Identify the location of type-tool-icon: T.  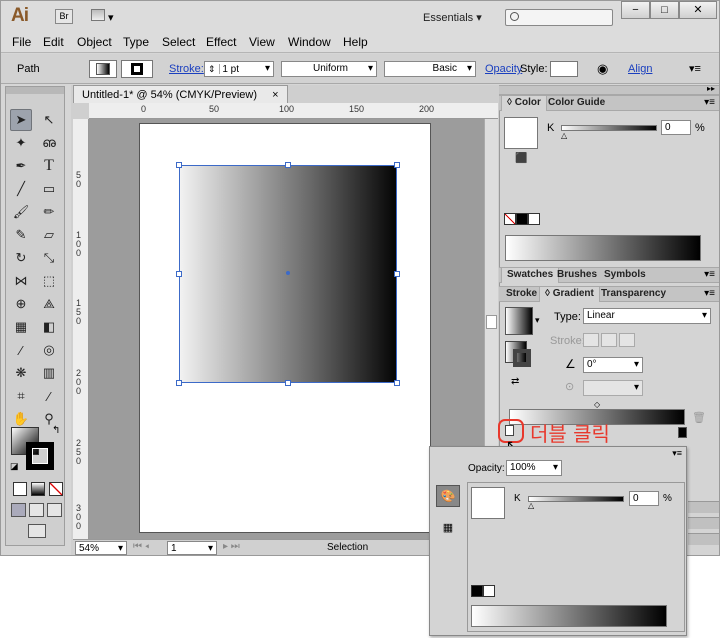
(49, 166).